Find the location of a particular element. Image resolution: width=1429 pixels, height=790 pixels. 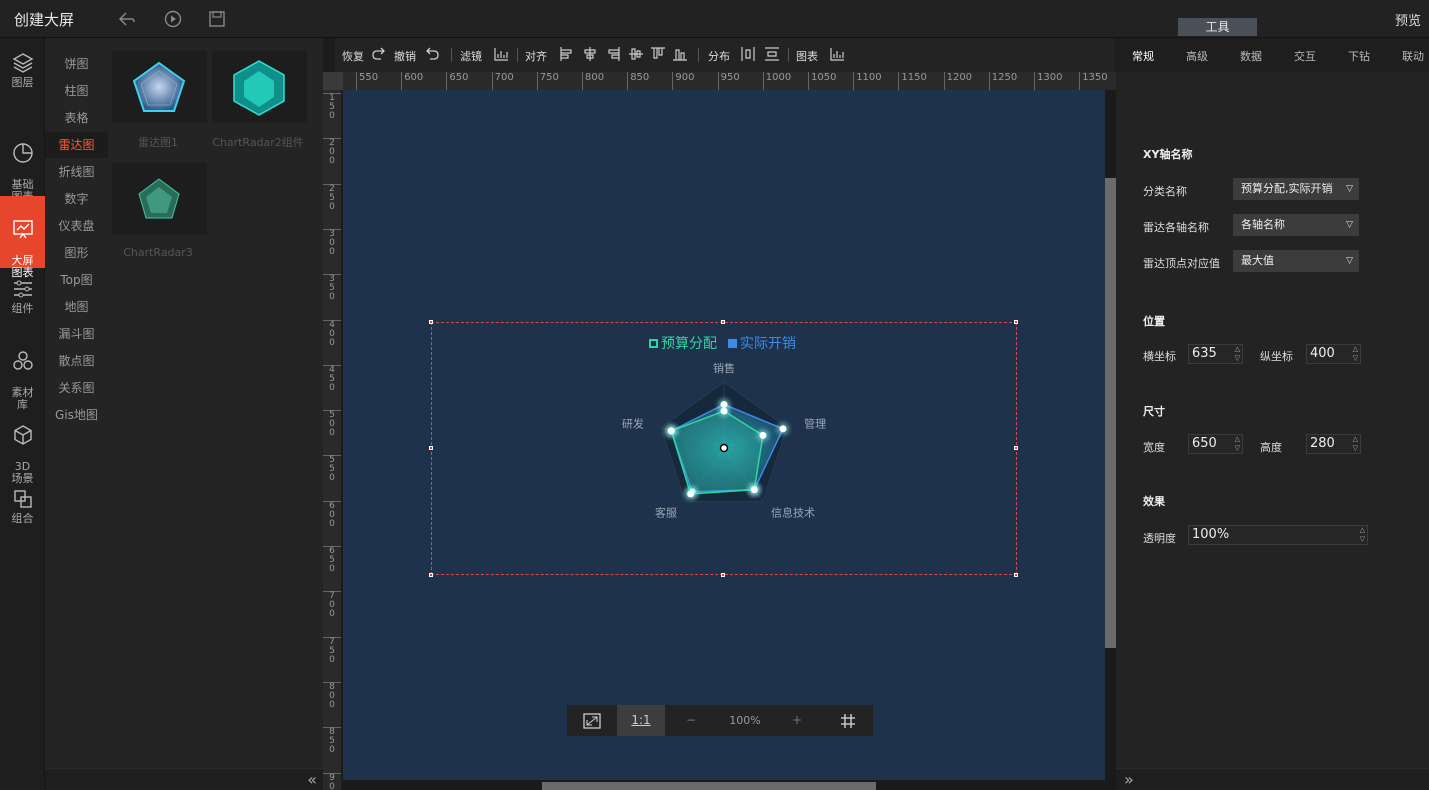

x-coordinate-input: 635 △ ▽ is located at coordinates (1215, 354).